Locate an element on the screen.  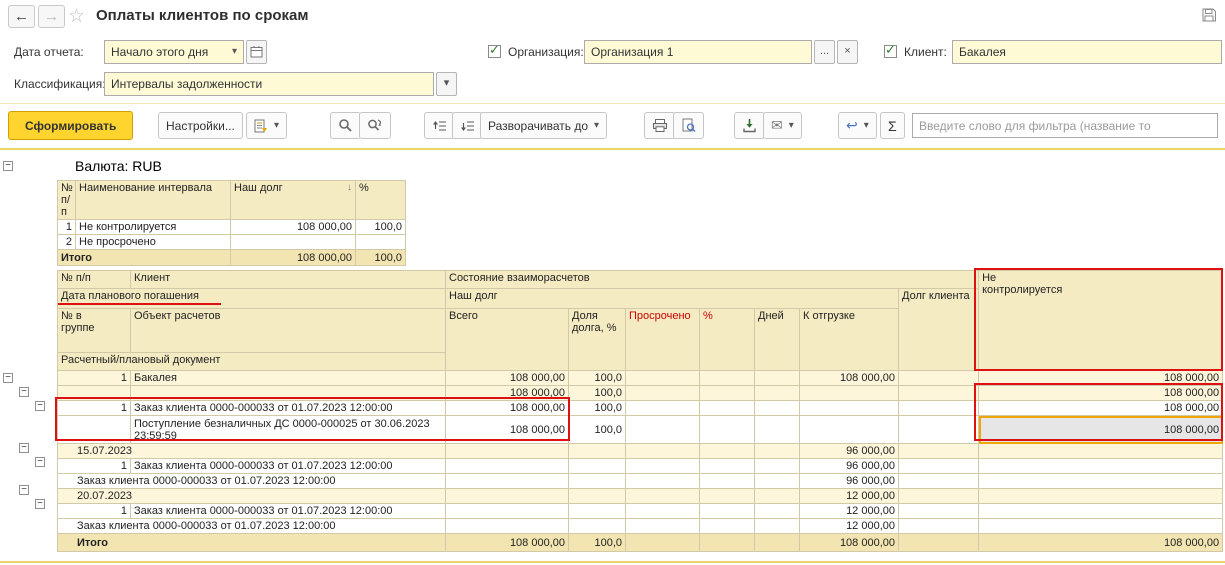
header-cell: Доля долга, % is located at coordinates (597, 339).